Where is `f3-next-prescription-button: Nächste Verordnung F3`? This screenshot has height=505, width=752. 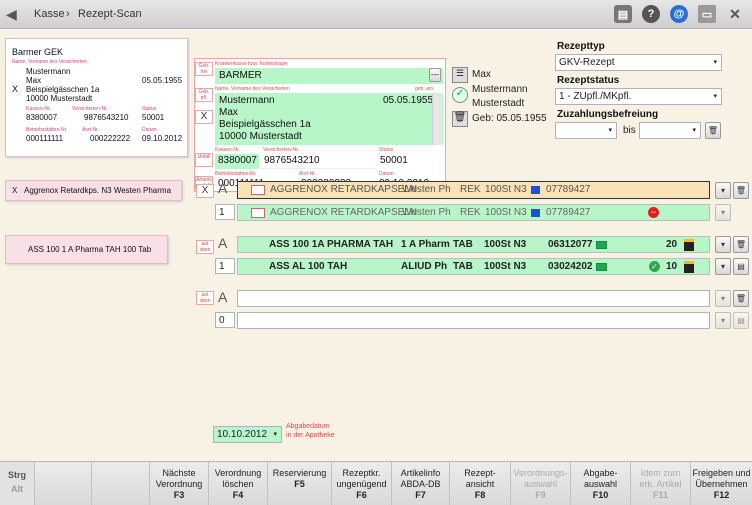 f3-next-prescription-button: Nächste Verordnung F3 is located at coordinates (178, 483).